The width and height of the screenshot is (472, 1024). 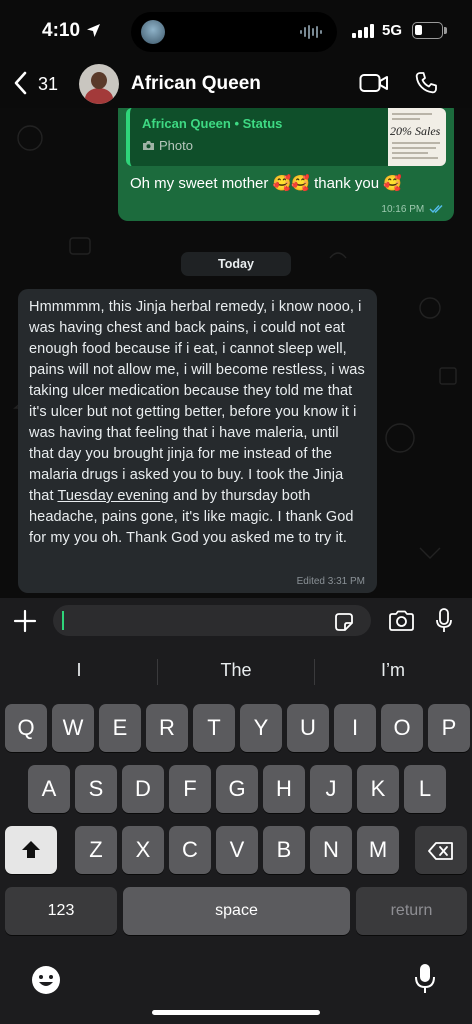 I want to click on message-input, so click(x=212, y=620).